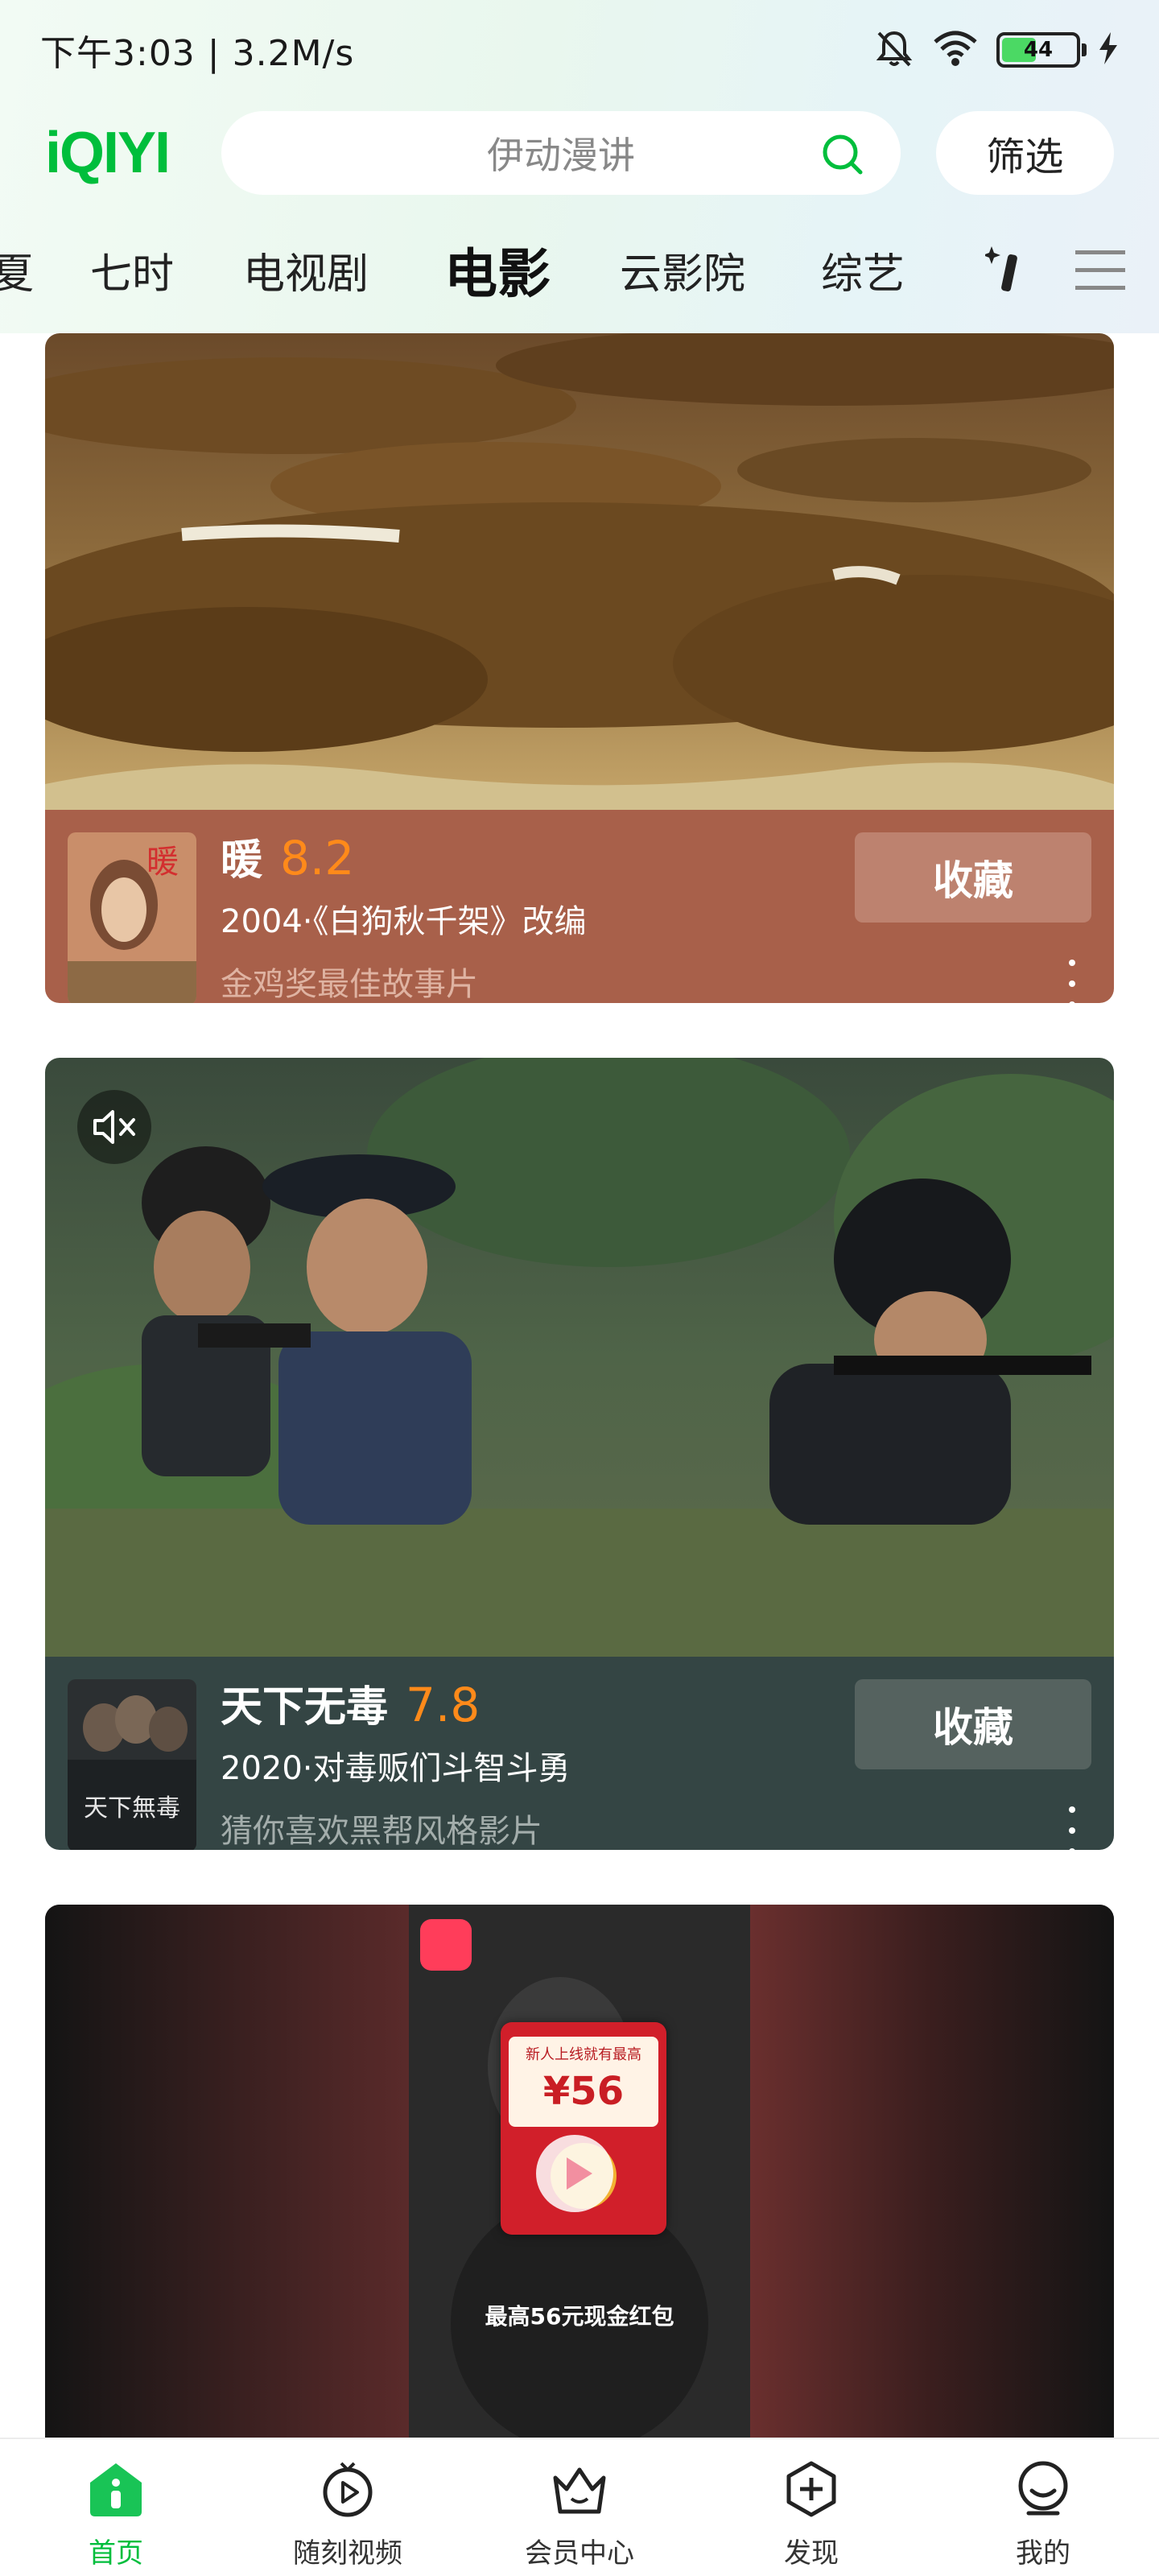 The width and height of the screenshot is (1159, 2576). I want to click on svg-text: 天下無毒, so click(132, 1808).